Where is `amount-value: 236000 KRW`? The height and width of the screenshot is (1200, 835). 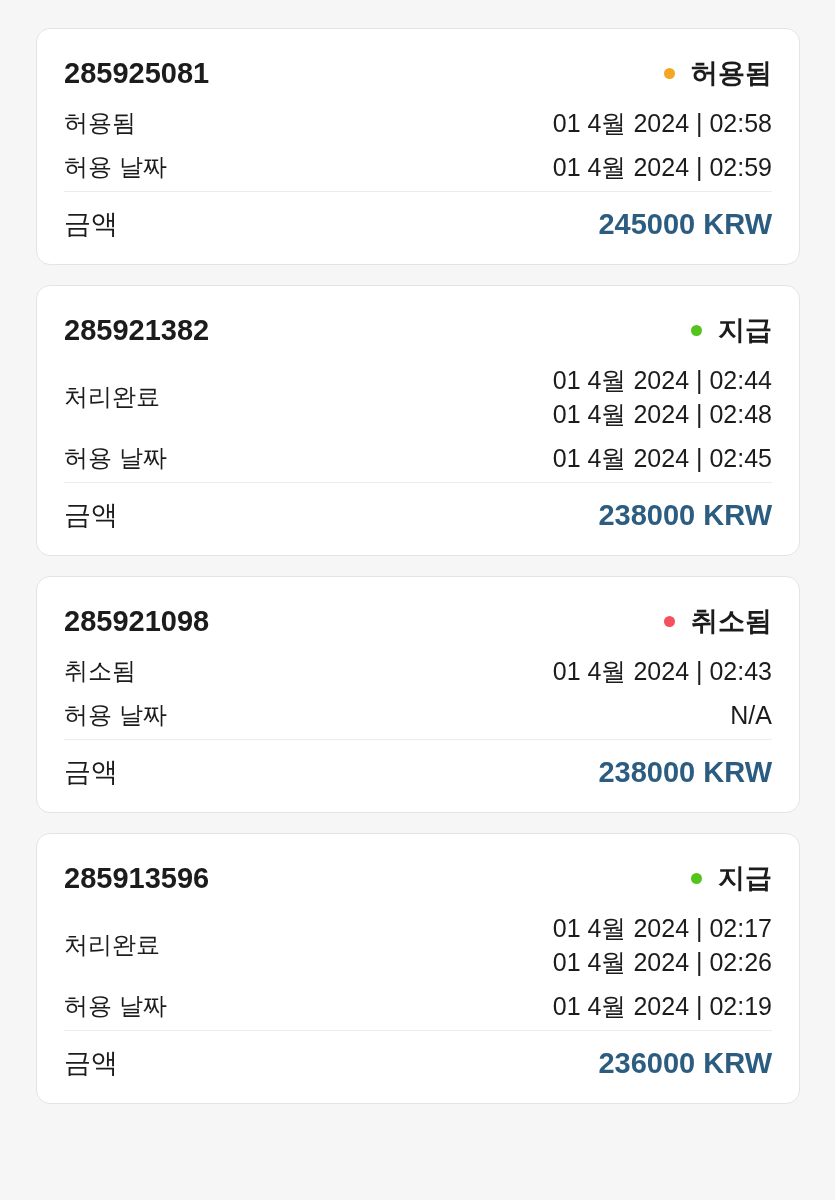
amount-value: 236000 KRW is located at coordinates (685, 1063).